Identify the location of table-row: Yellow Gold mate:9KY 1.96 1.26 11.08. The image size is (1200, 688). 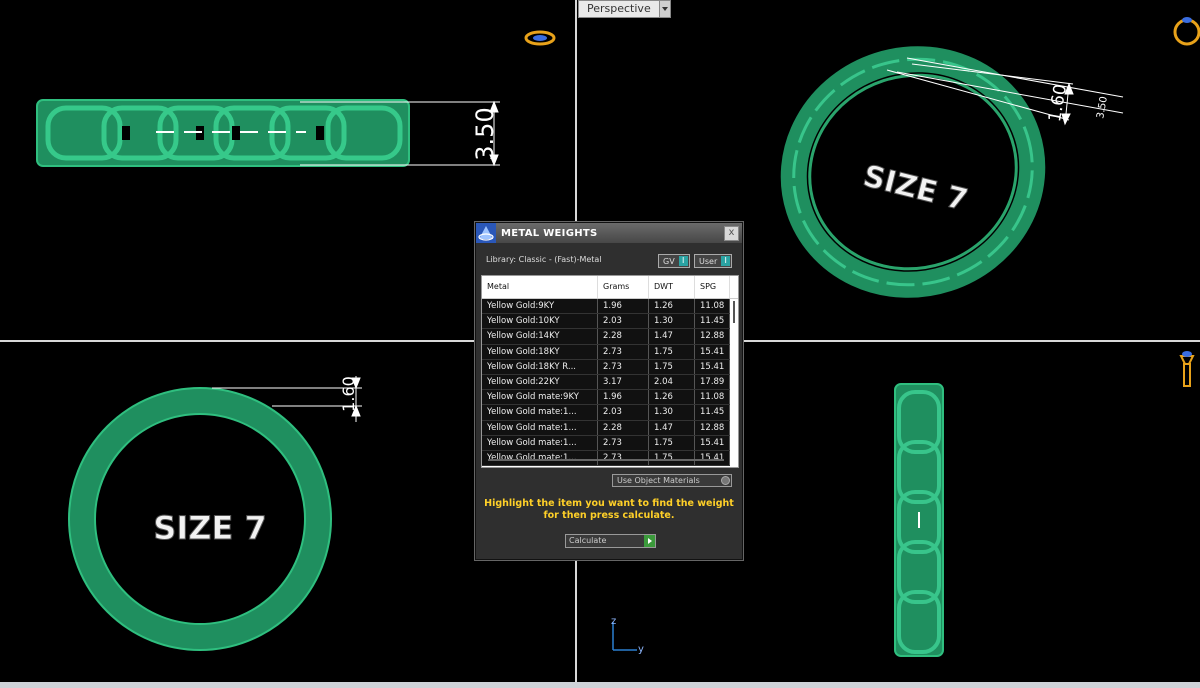
(606, 398).